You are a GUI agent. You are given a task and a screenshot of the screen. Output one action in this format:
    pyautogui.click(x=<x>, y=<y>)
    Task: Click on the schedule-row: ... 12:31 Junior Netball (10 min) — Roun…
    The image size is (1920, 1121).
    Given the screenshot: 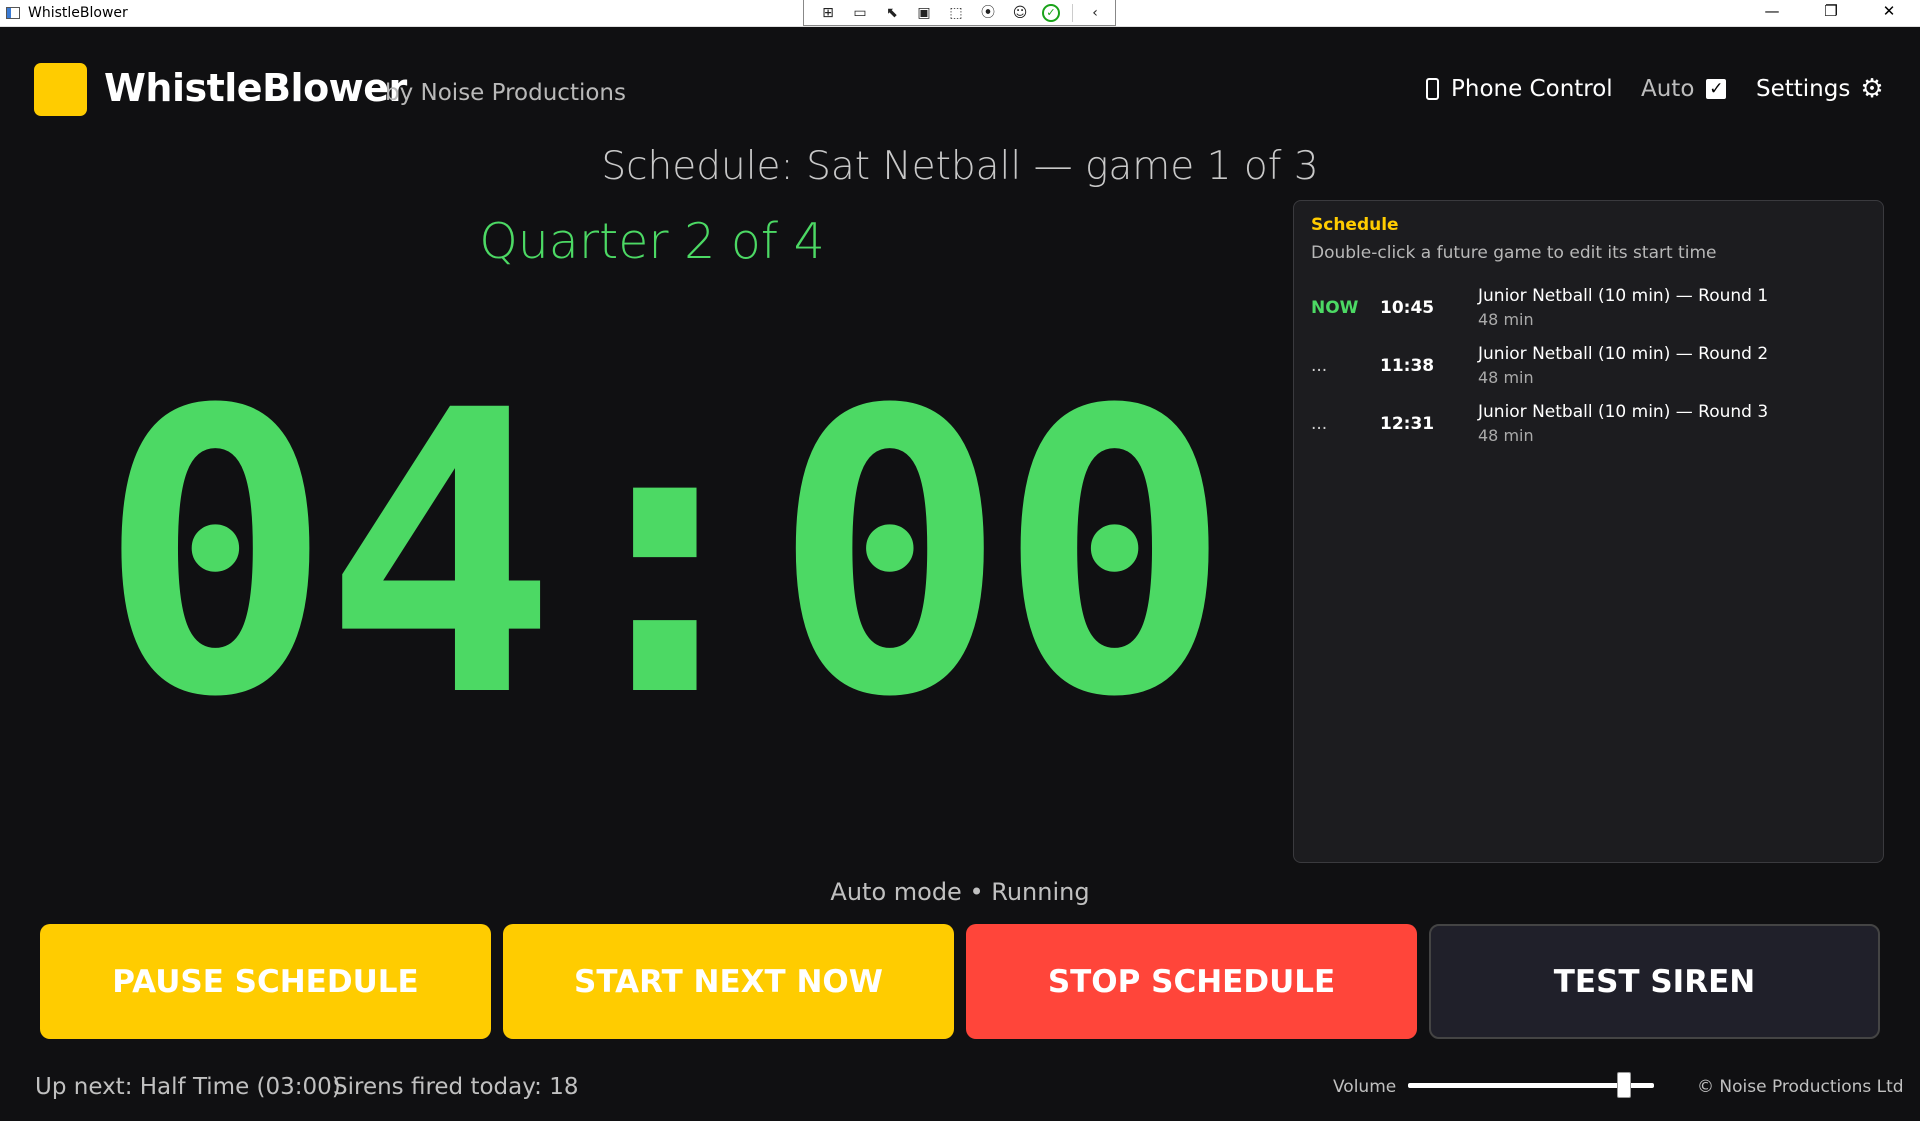 What is the action you would take?
    pyautogui.click(x=1591, y=428)
    